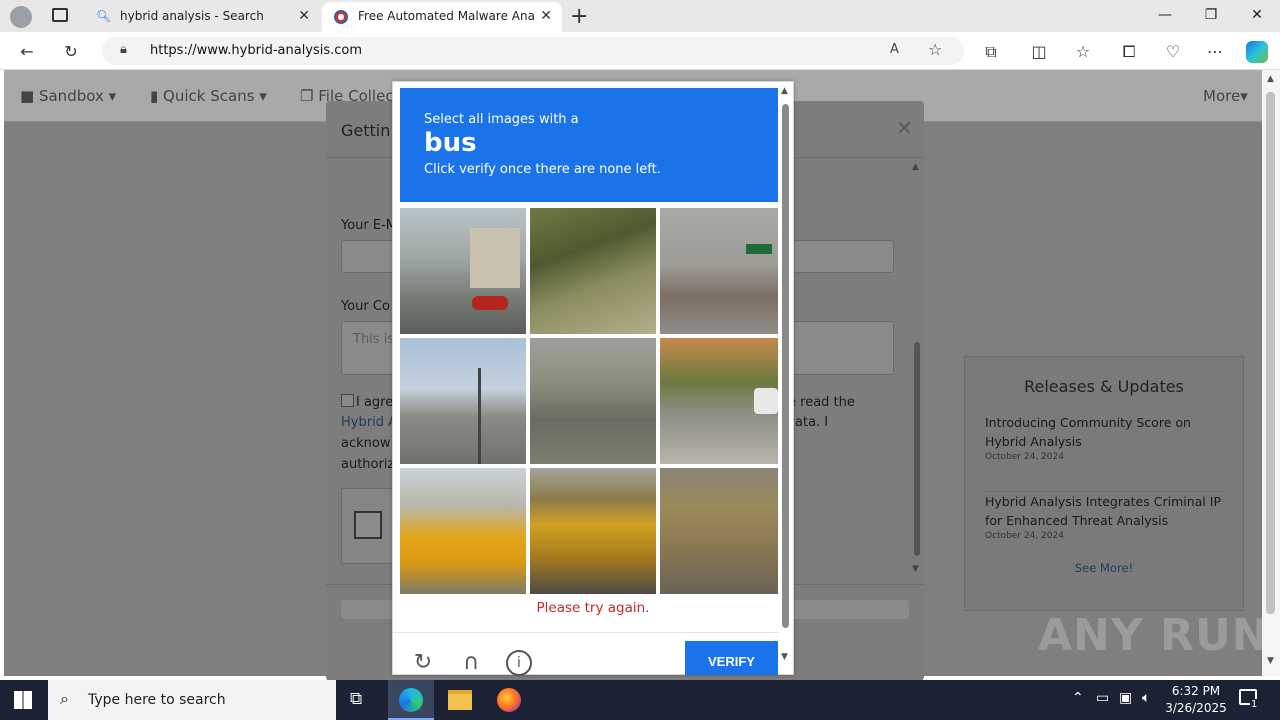  I want to click on clock-date: 3/26/2025, so click(1196, 708).